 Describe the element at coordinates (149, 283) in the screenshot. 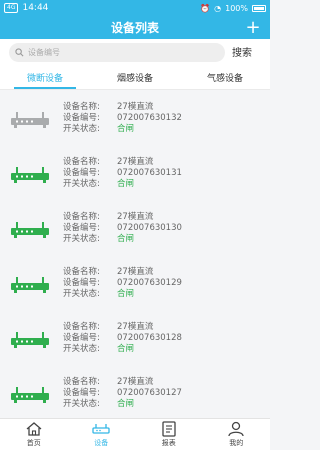

I see `device-code: 072007630129` at that location.